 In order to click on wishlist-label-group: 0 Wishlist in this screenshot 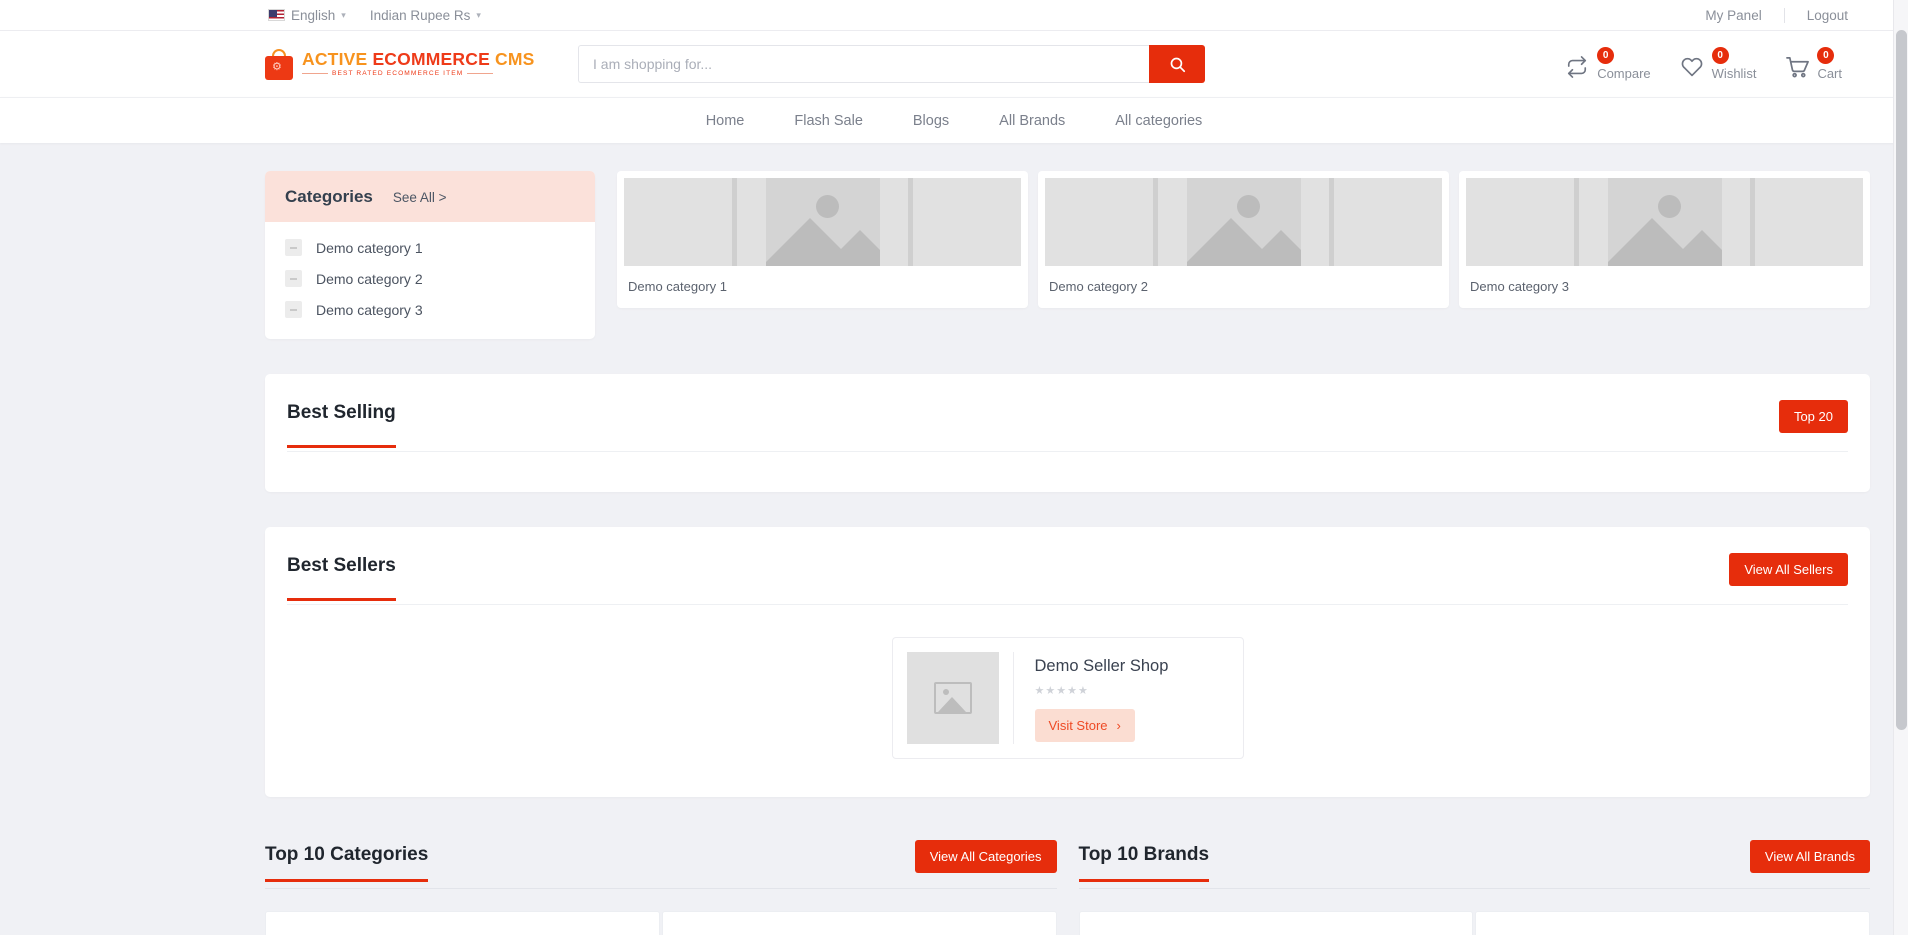, I will do `click(1734, 64)`.